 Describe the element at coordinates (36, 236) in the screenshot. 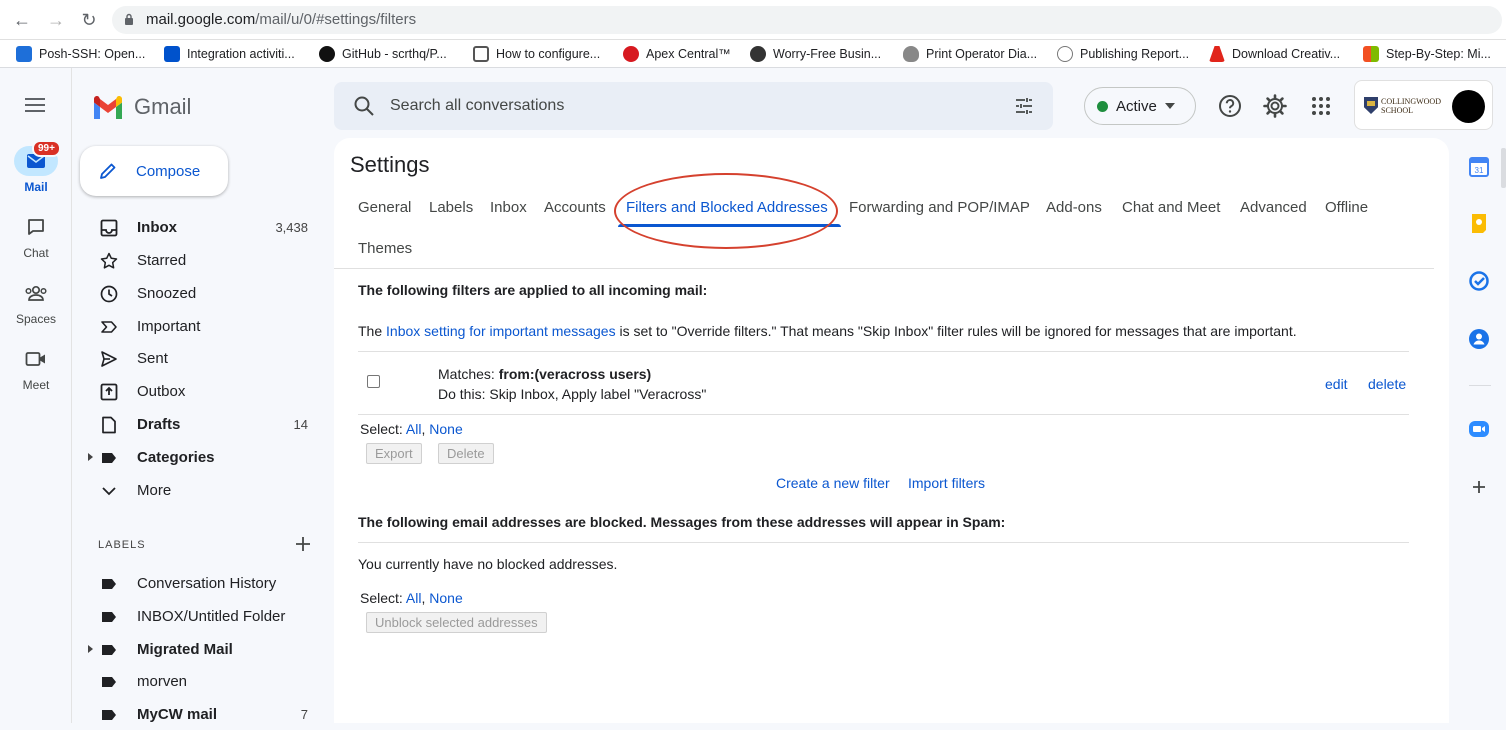

I see `rail-chat: Chat` at that location.